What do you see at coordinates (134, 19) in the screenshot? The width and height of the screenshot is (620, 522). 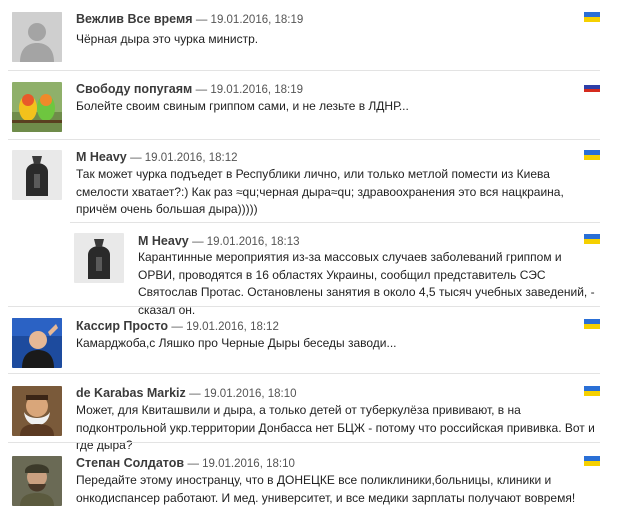 I see `comment-author: Вежлив Все время` at bounding box center [134, 19].